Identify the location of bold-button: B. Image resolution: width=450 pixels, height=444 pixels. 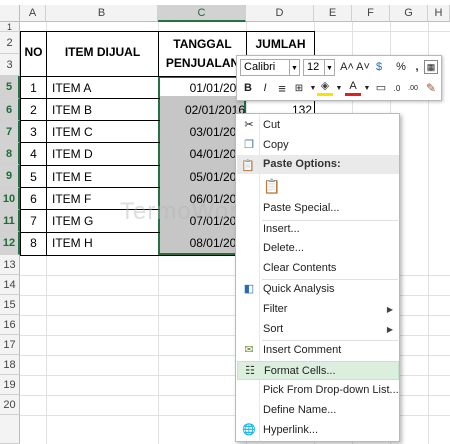
(248, 88).